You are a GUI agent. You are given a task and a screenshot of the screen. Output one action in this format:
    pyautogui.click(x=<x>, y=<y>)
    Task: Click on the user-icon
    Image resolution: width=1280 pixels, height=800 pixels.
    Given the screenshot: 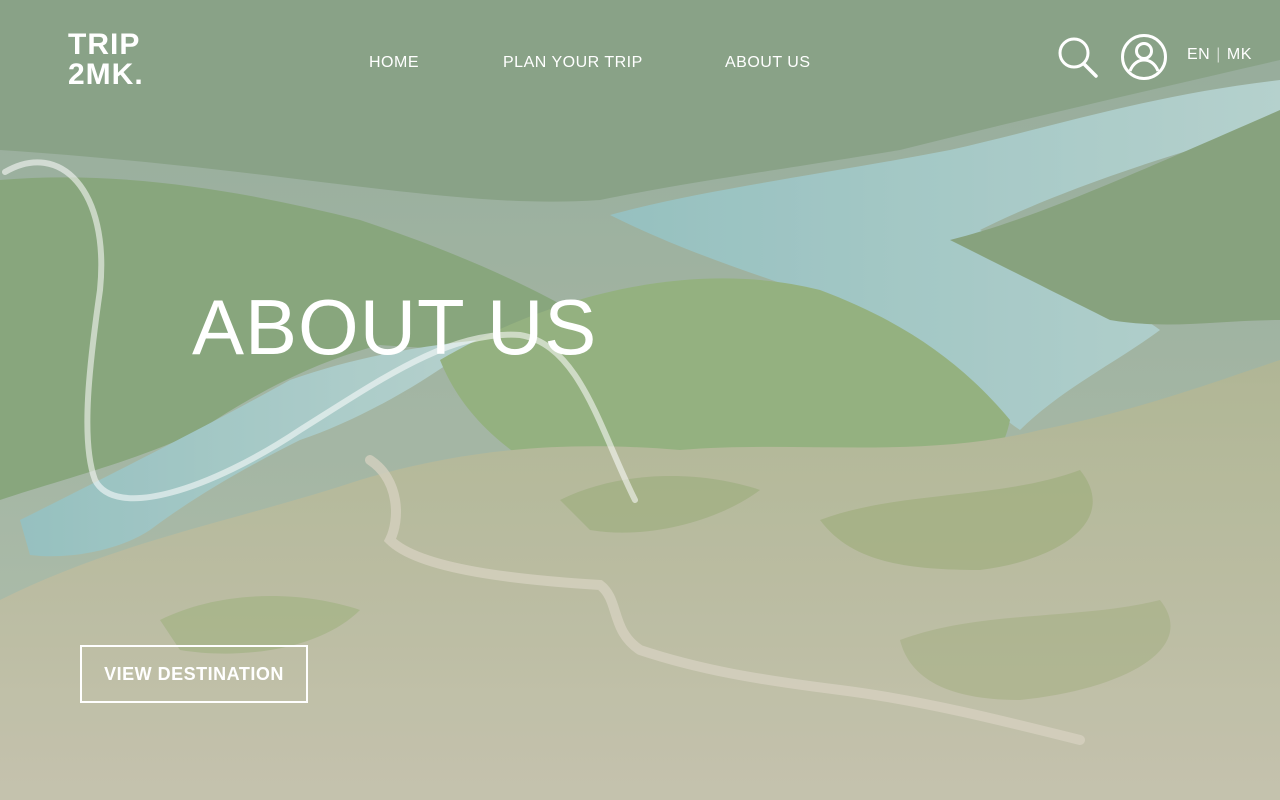 What is the action you would take?
    pyautogui.click(x=1144, y=57)
    